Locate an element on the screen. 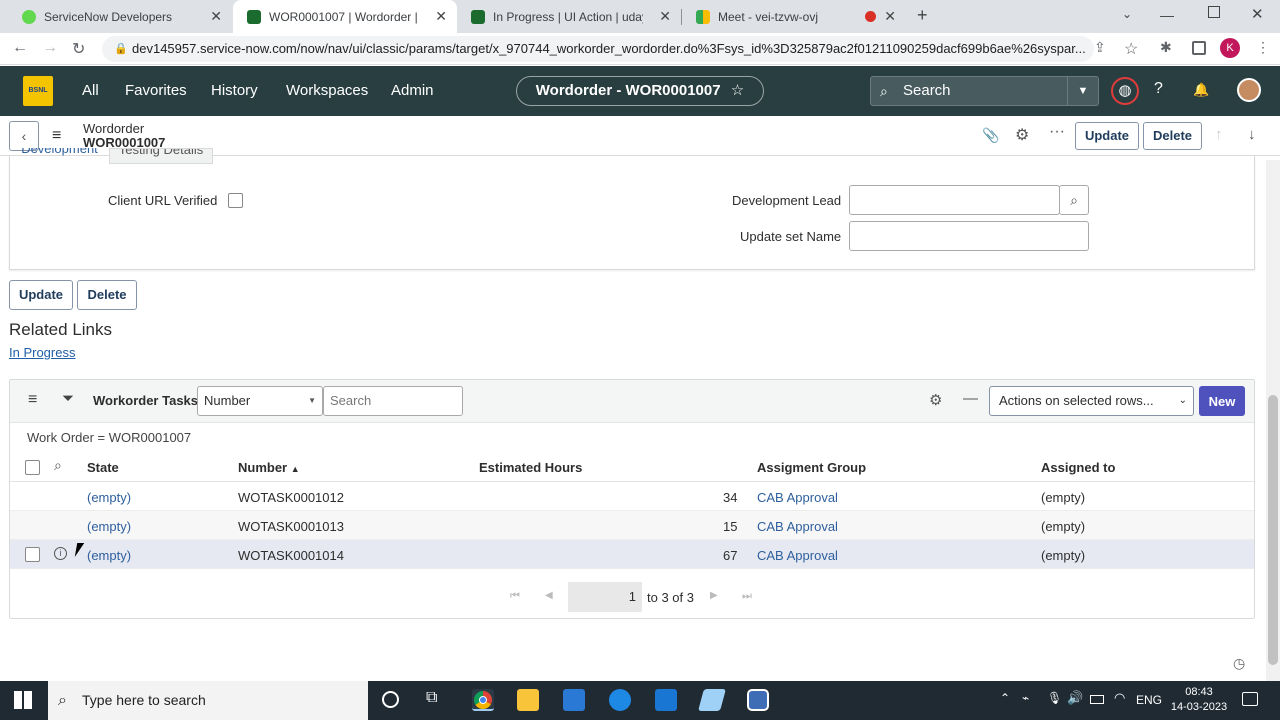 The width and height of the screenshot is (1280, 720). browser-tab-2: WOR0001007 | Wordorder | uday ✕ is located at coordinates (345, 16).